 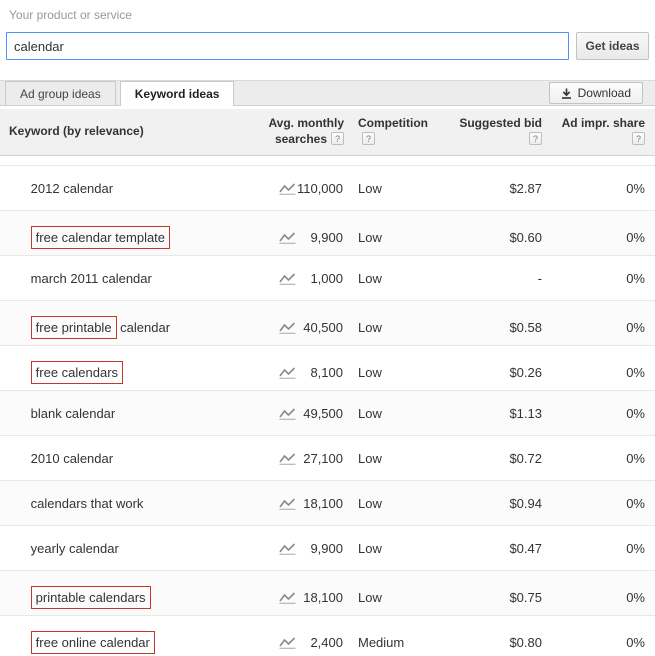 I want to click on header-avg-monthly-searches: Avg. monthly searches?, so click(x=302, y=131).